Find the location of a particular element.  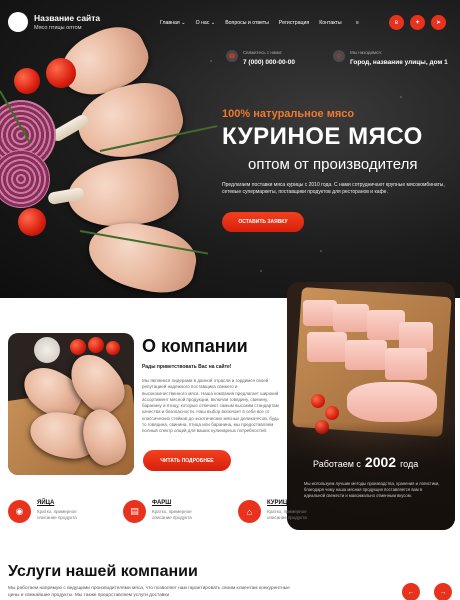

address-value: Город, название улицы, дом 1 is located at coordinates (399, 62).